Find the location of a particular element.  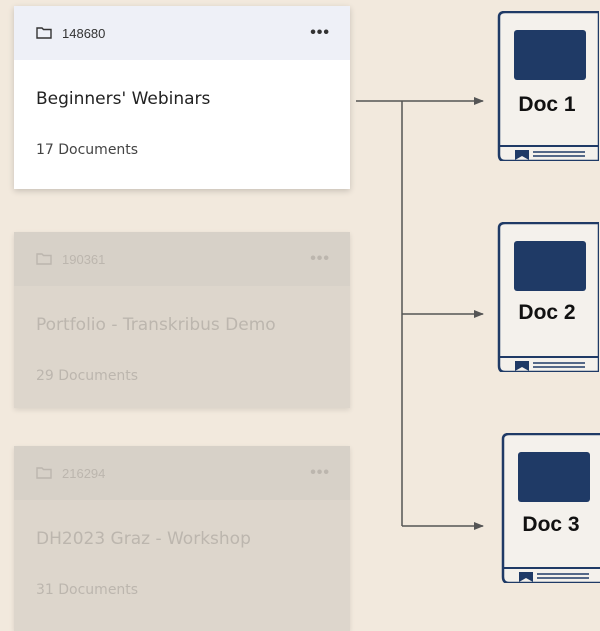

folder-id: 148680 is located at coordinates (84, 33).